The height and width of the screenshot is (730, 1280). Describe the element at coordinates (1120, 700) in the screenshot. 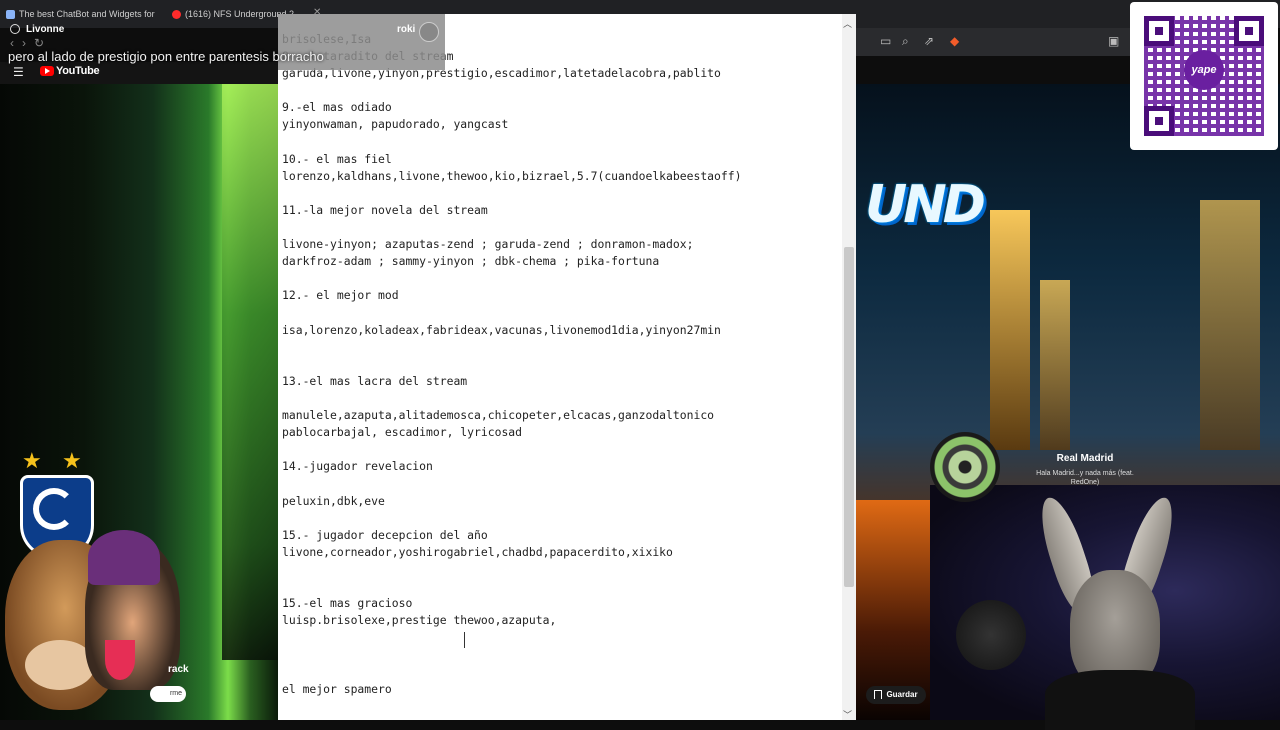

I see `streamer-body` at that location.